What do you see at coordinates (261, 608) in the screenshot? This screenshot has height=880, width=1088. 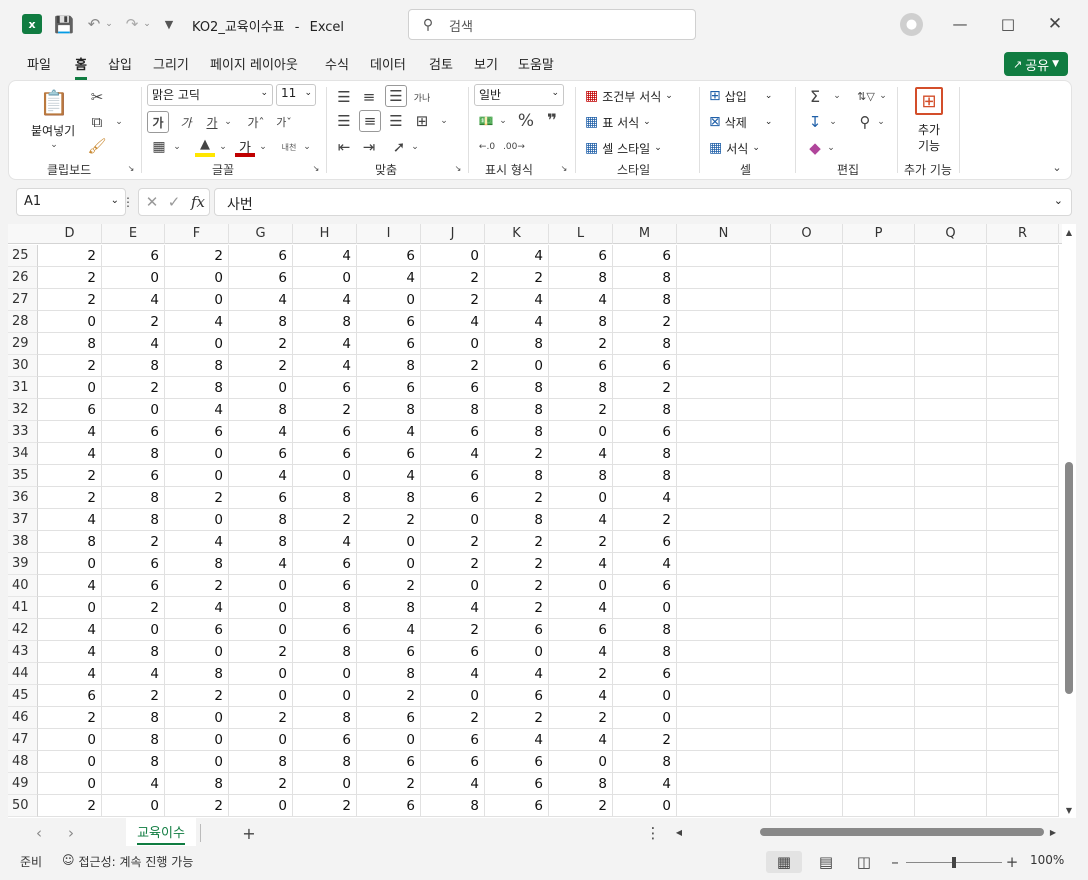 I see `cell-G41: 0` at bounding box center [261, 608].